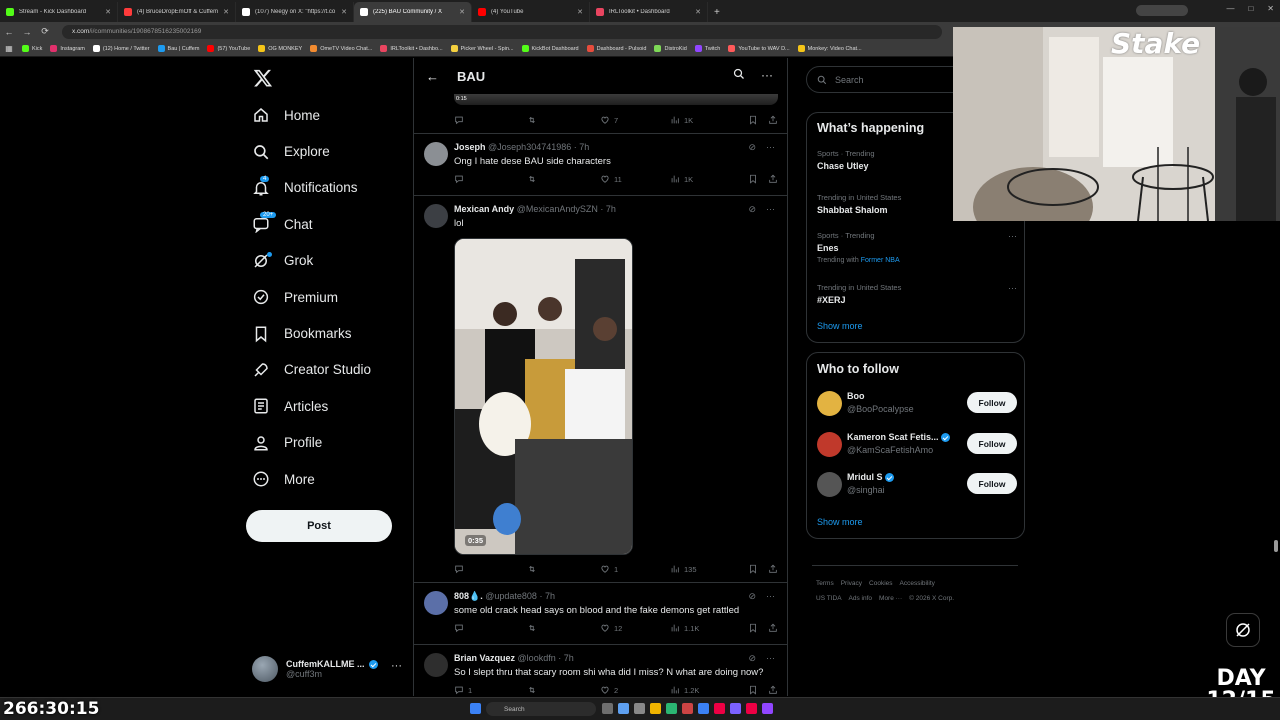 Image resolution: width=1280 pixels, height=720 pixels. What do you see at coordinates (851, 583) in the screenshot?
I see `footer-link: Privacy` at bounding box center [851, 583].